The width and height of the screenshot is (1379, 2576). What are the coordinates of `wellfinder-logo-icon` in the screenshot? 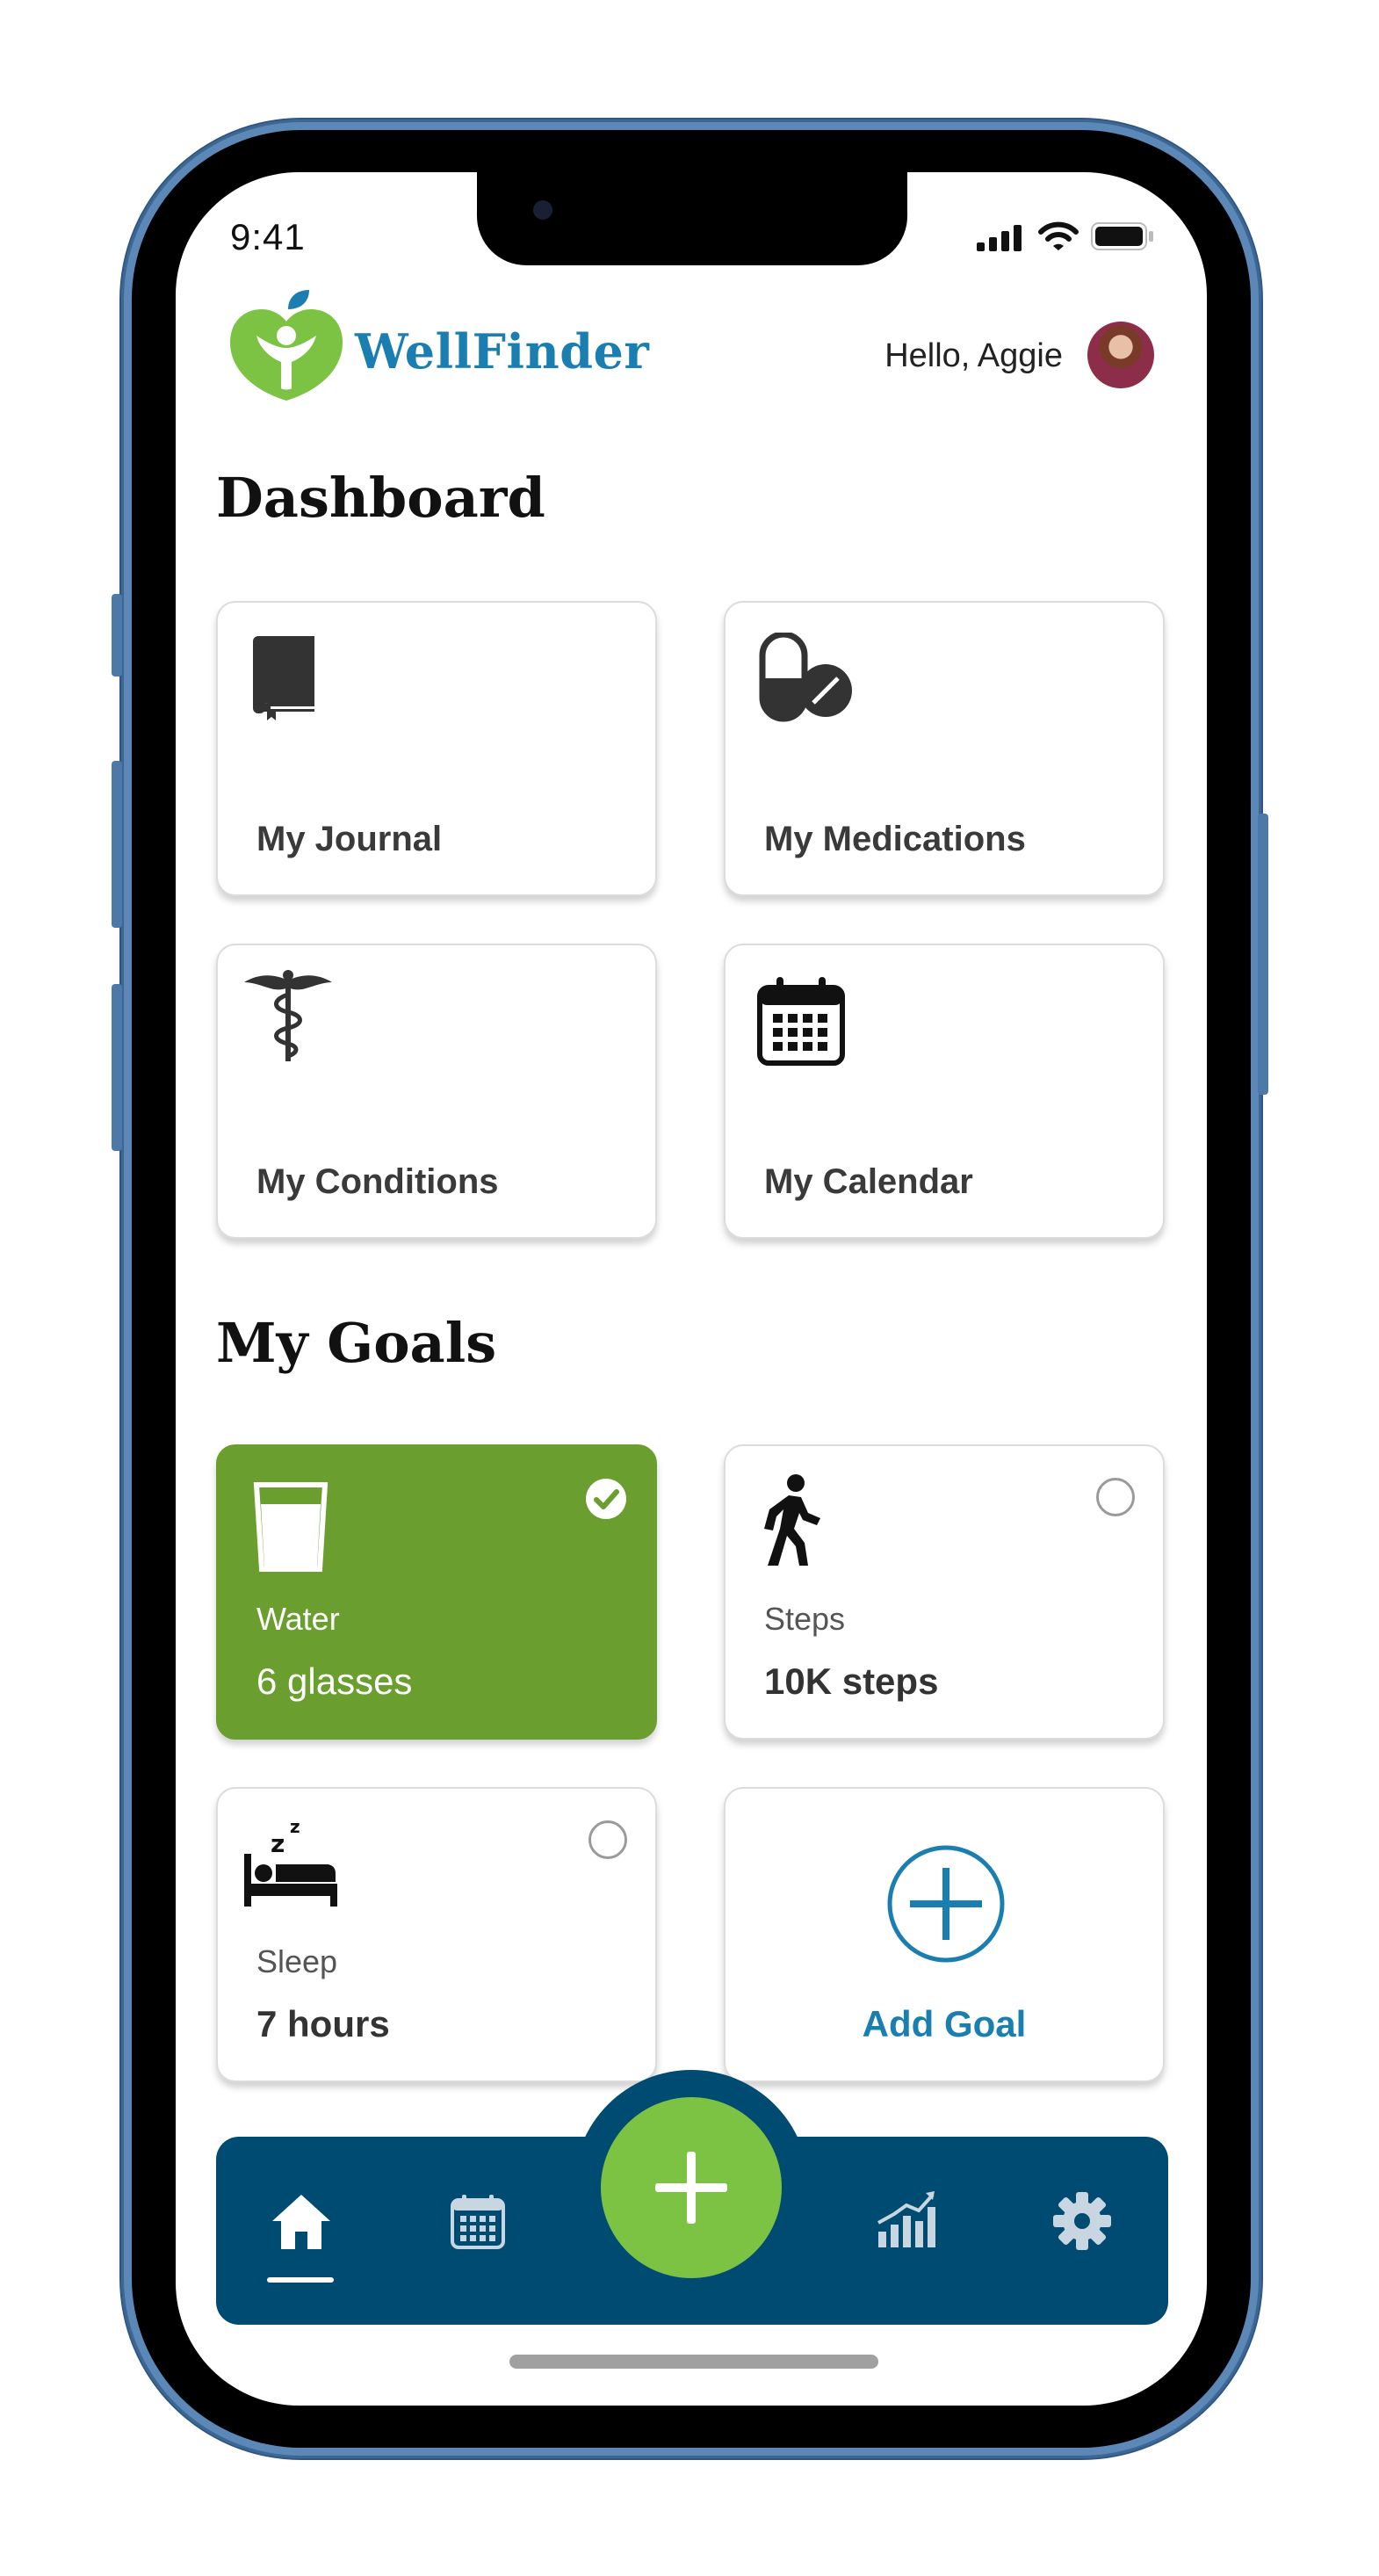 It's located at (286, 345).